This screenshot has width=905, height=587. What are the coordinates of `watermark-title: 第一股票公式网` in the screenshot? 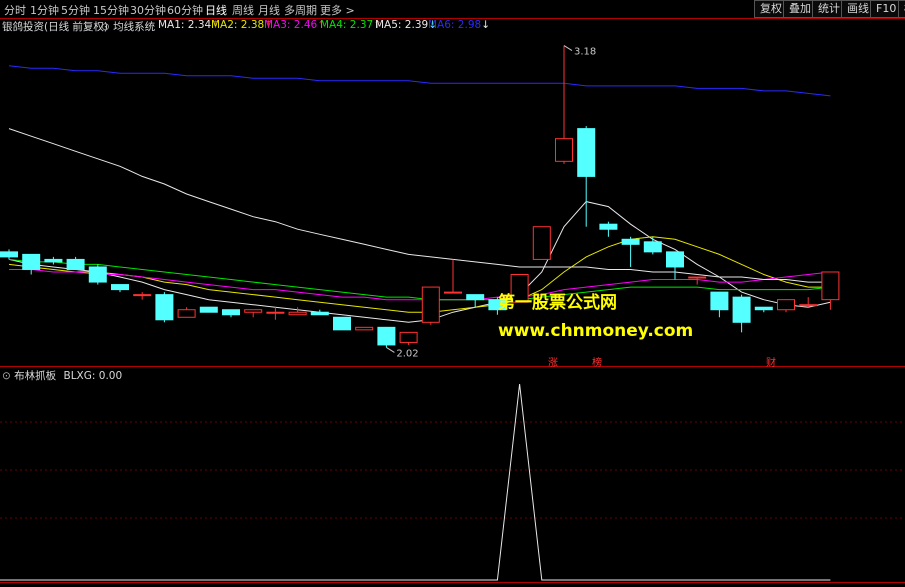 It's located at (557, 303).